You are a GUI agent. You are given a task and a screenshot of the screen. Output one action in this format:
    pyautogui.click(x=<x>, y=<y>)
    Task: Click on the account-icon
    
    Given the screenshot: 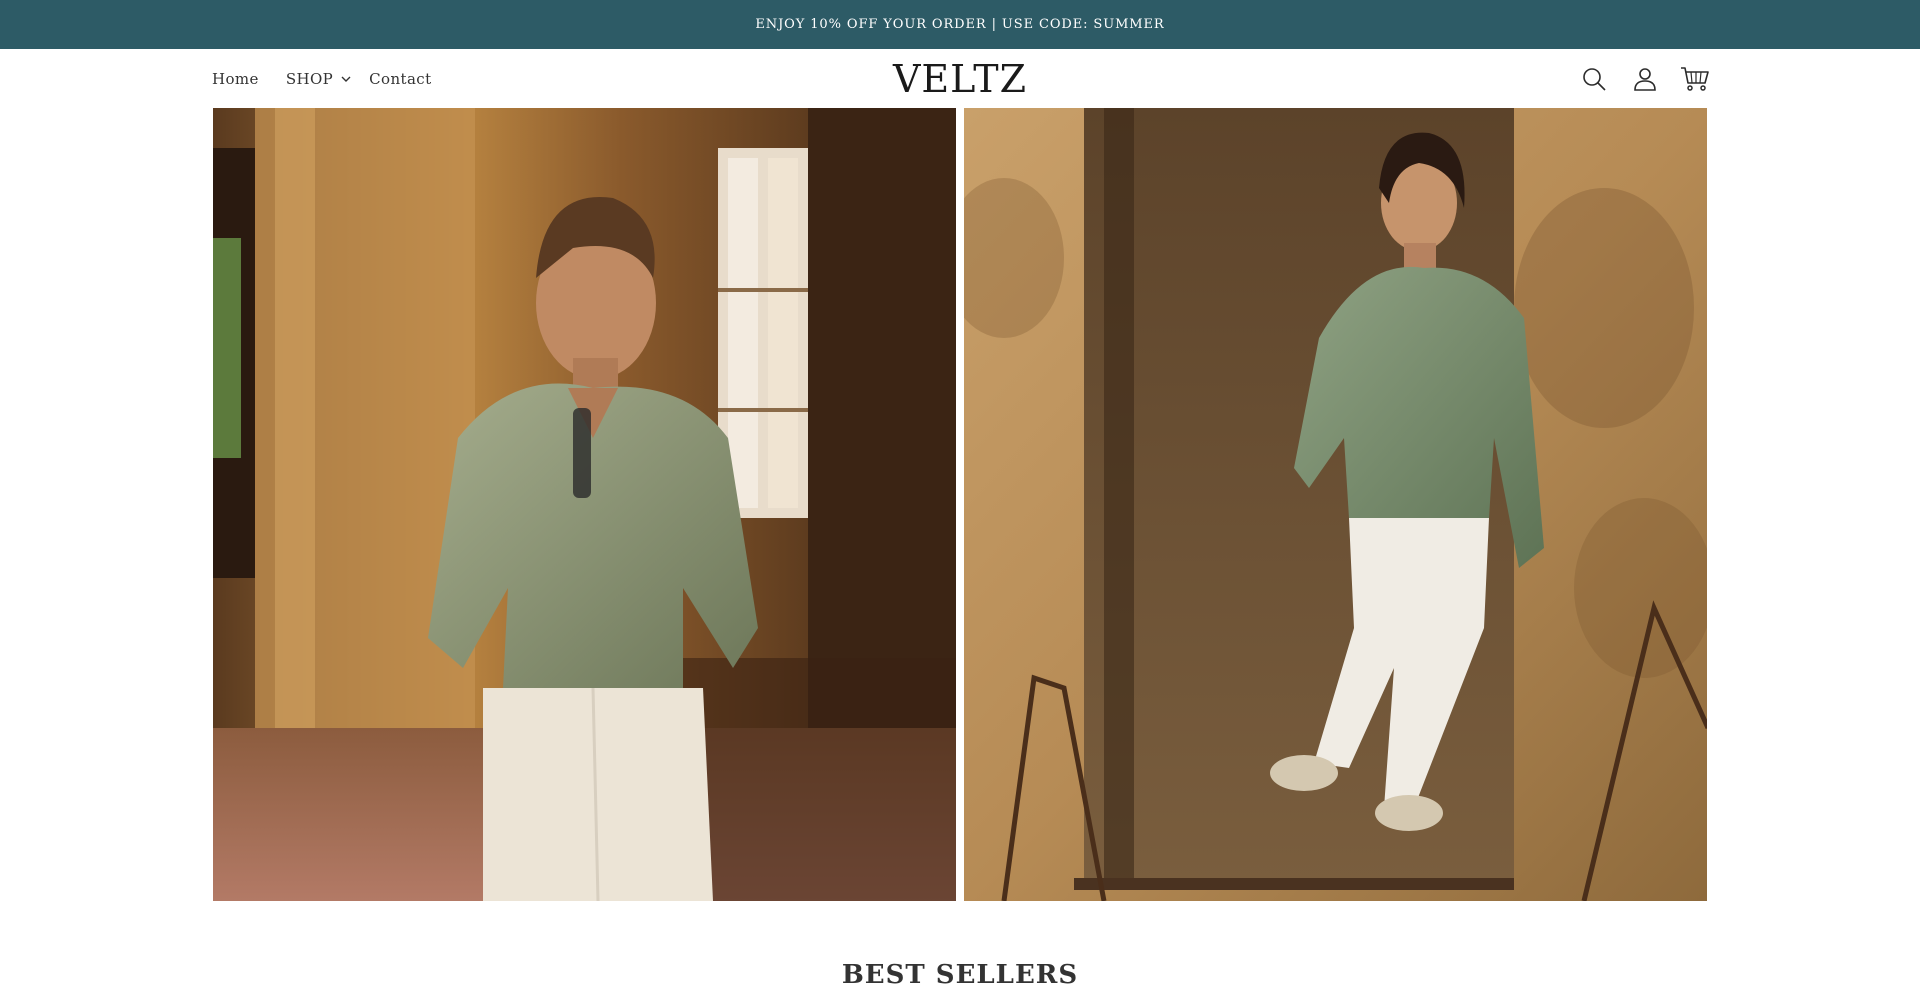 What is the action you would take?
    pyautogui.click(x=1645, y=79)
    